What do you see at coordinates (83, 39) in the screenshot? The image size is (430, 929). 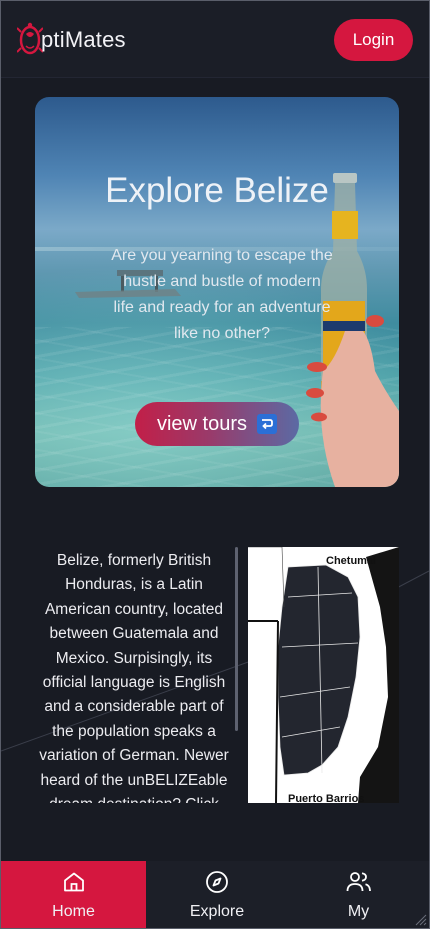 I see `logo-text: ptiMates` at bounding box center [83, 39].